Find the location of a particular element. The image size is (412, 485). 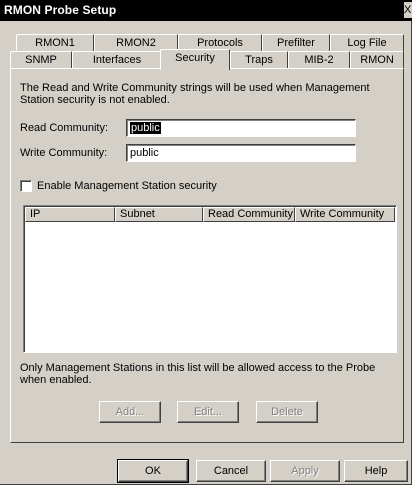

write-community-label: Write Community: is located at coordinates (64, 153).